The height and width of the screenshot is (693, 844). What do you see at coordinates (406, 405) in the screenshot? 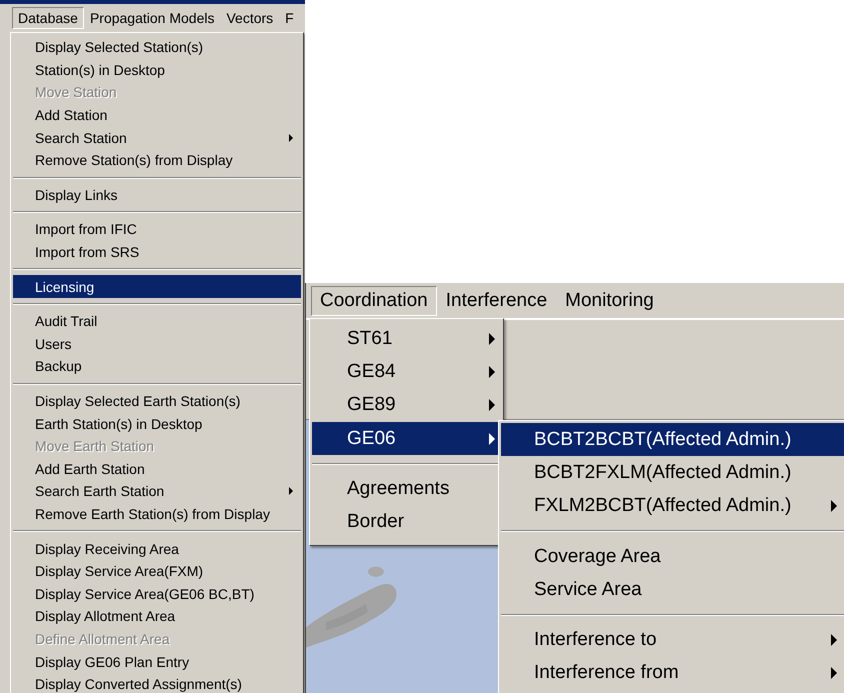
I see `menu-item: GE89` at bounding box center [406, 405].